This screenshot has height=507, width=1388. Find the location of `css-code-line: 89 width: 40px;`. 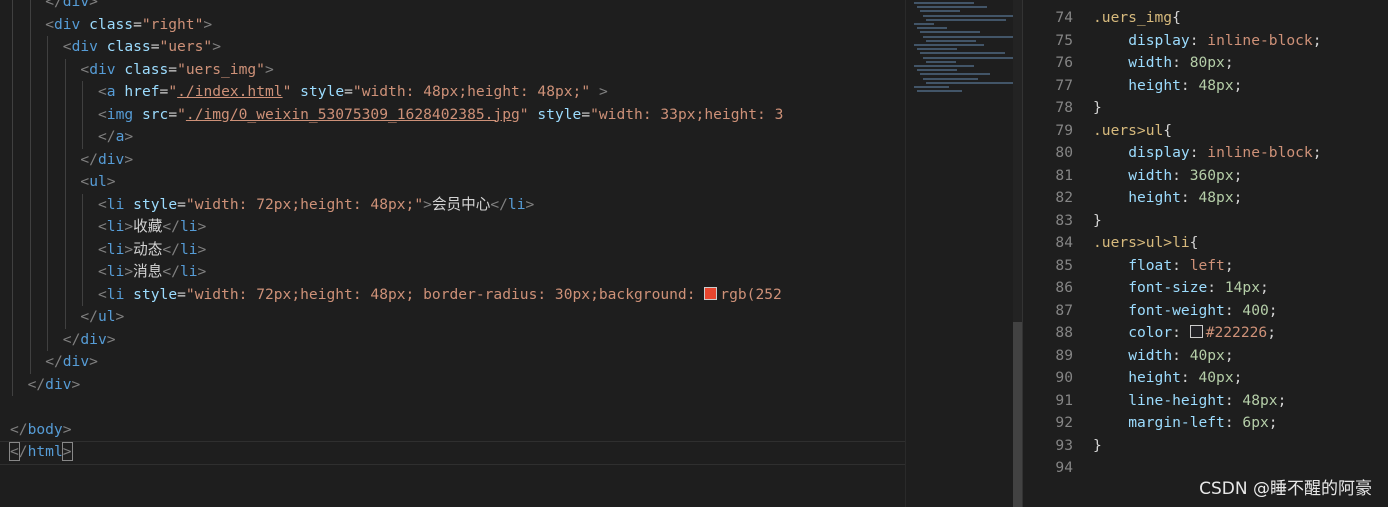

css-code-line: 89 width: 40px; is located at coordinates (1128, 356).